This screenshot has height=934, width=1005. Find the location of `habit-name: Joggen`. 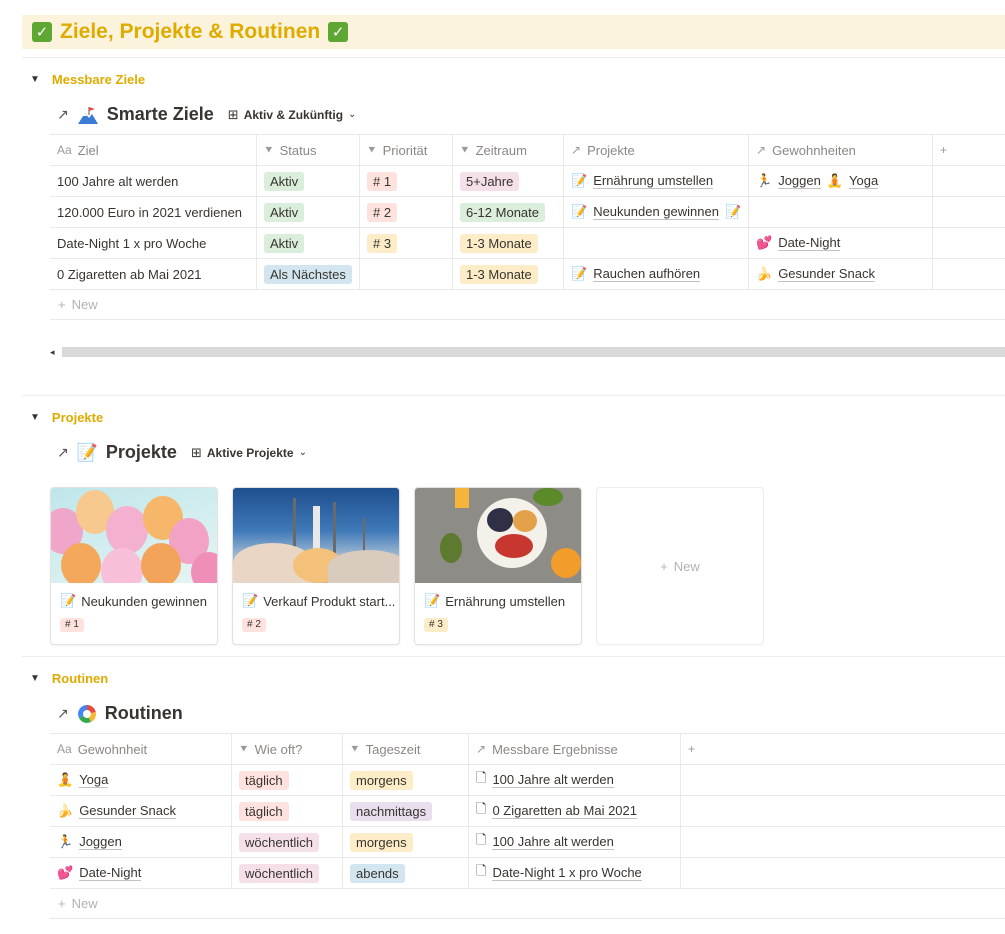

habit-name: Joggen is located at coordinates (100, 842).